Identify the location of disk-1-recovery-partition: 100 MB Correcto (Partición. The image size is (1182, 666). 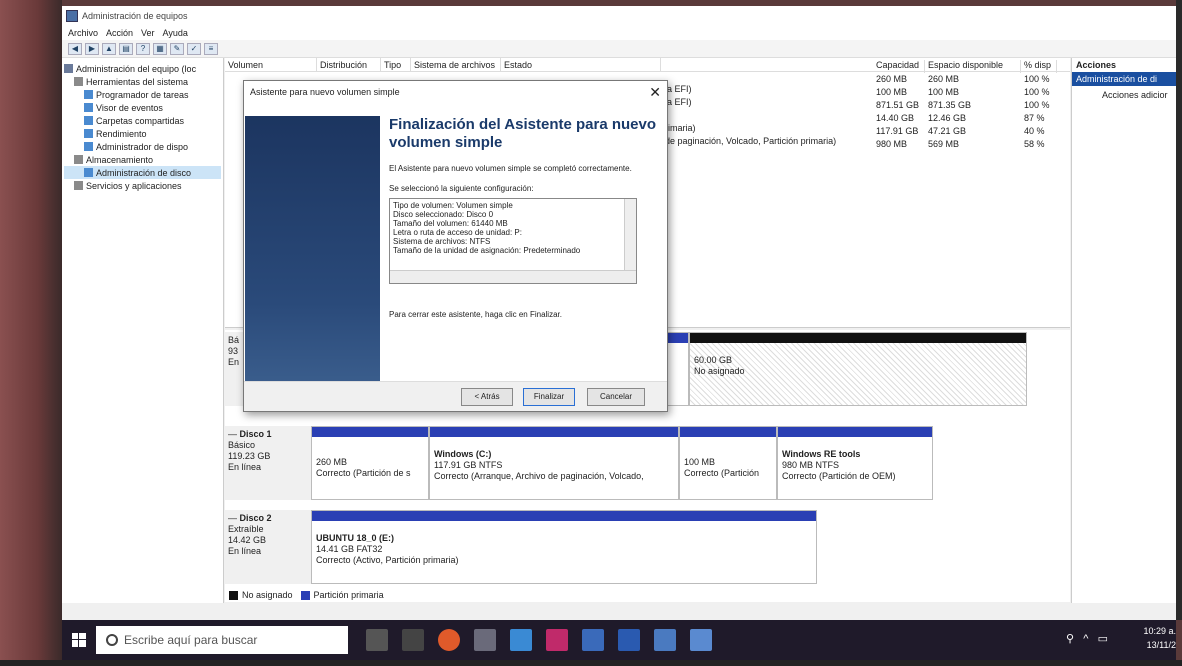
(728, 463).